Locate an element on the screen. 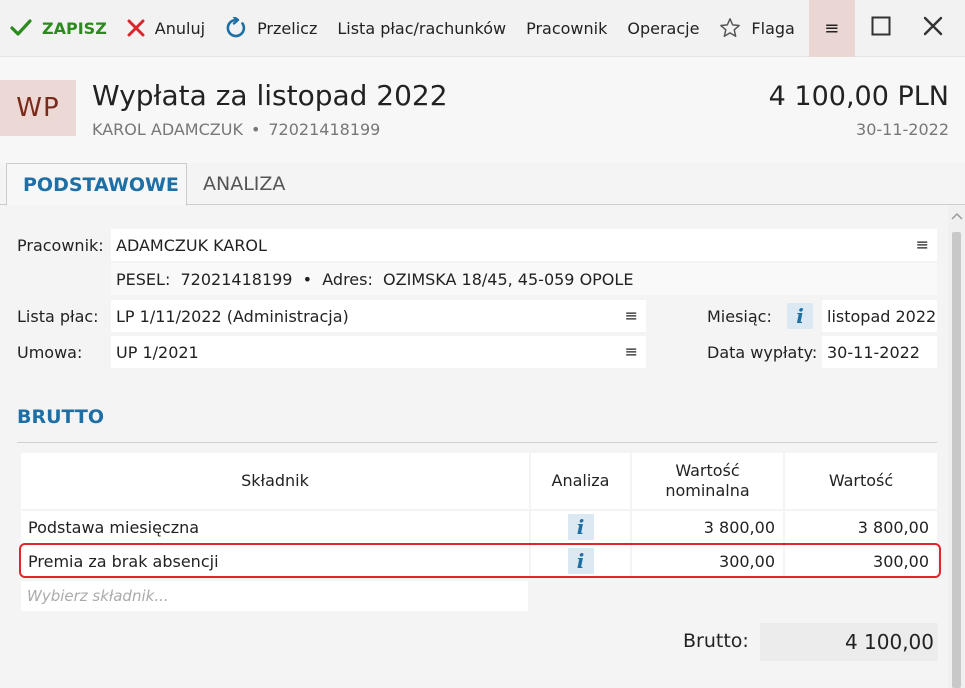  column-header-analiza: Analiza is located at coordinates (580, 481).